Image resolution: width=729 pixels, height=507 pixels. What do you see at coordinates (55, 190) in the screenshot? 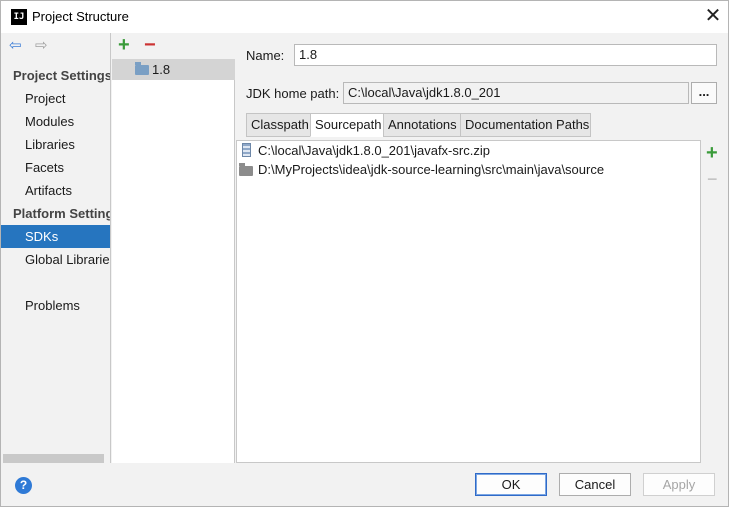
I see `nav-item-artifacts: Artifacts` at bounding box center [55, 190].